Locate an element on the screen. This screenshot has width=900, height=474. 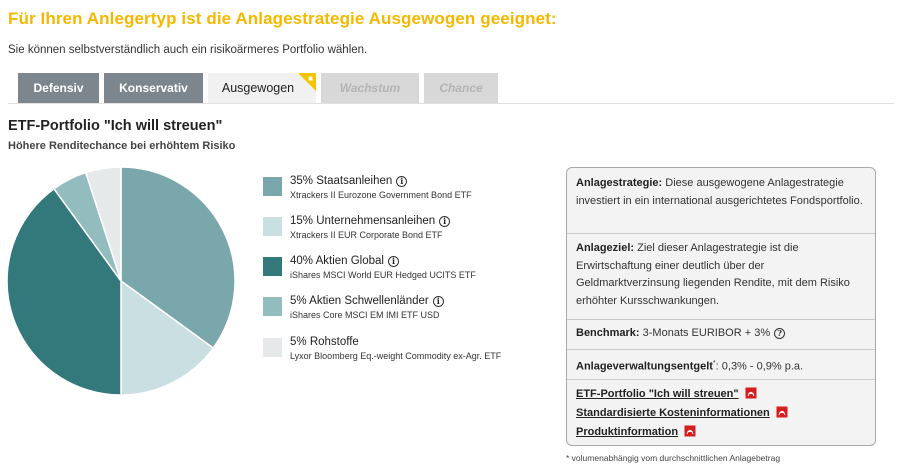
tab-chance: Chance is located at coordinates (461, 88).